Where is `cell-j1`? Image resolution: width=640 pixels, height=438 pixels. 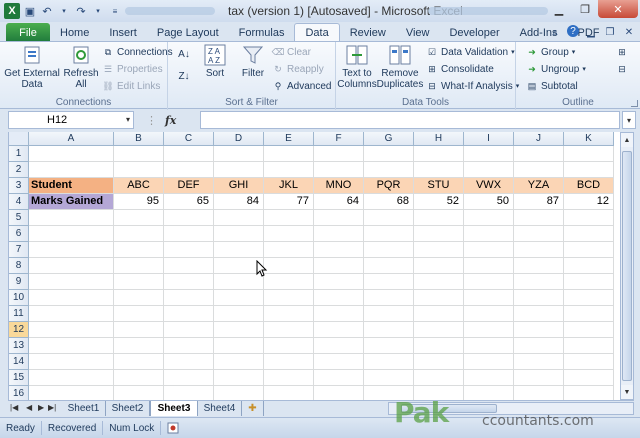
cell-j1 is located at coordinates (539, 154).